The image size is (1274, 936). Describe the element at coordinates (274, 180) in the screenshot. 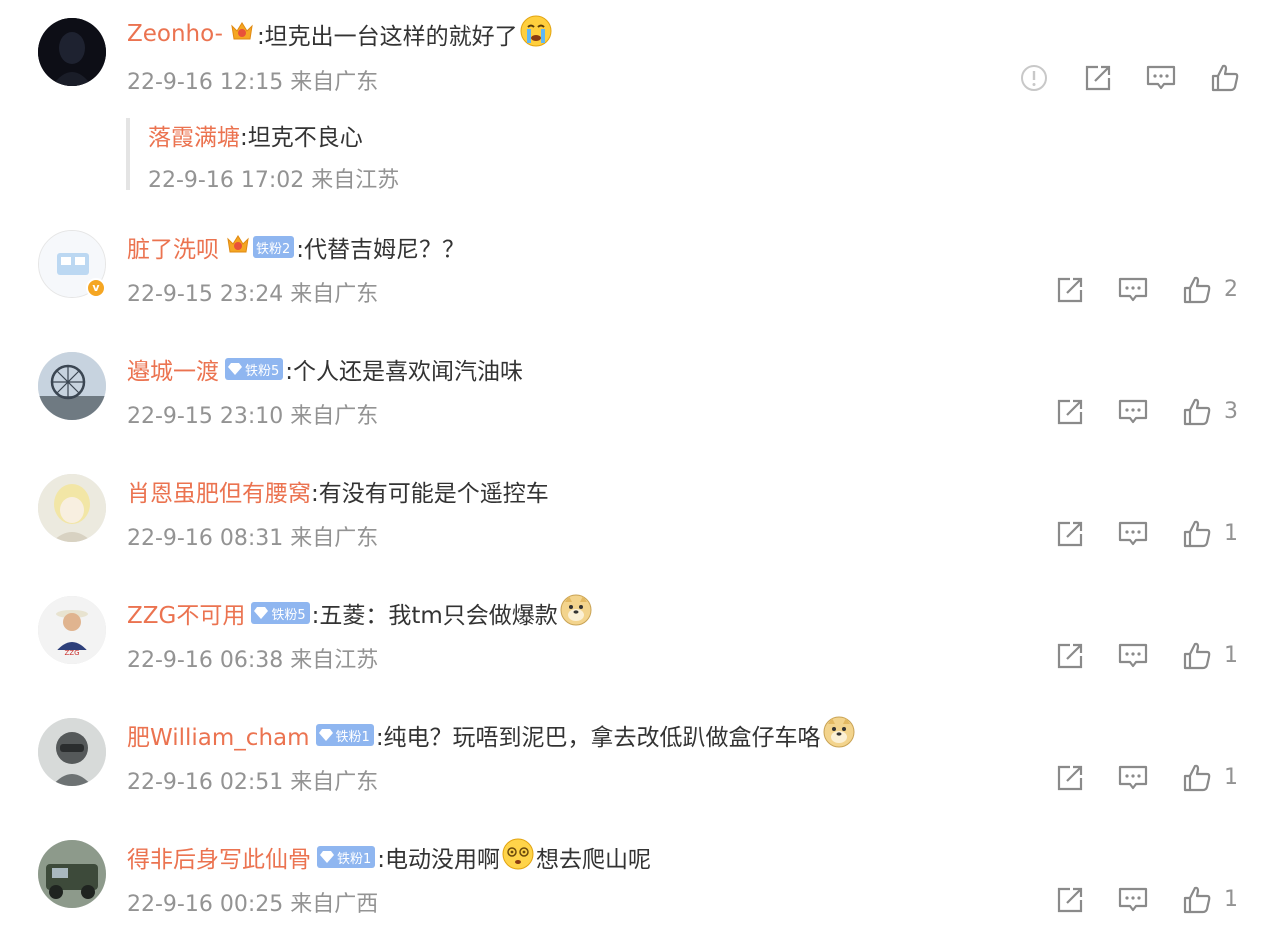

I see `reply-meta: 22-9-16 17:02 来自江苏` at that location.